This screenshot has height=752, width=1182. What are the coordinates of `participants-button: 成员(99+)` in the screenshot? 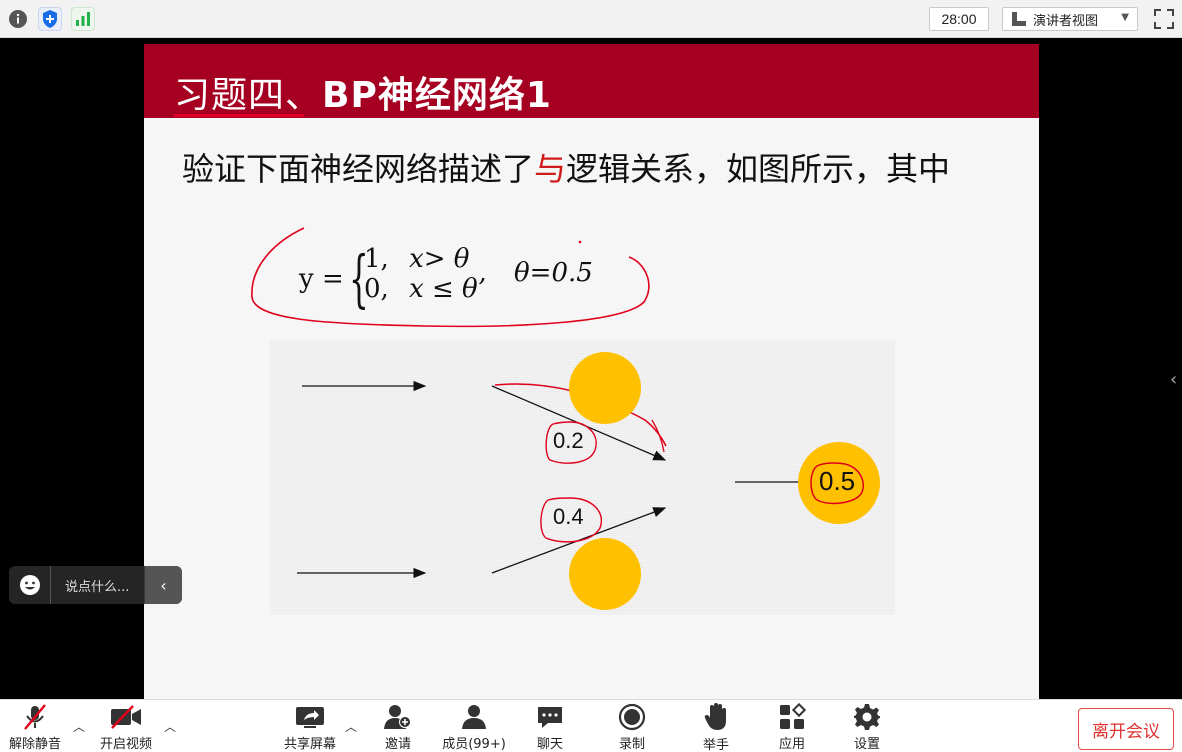 It's located at (474, 727).